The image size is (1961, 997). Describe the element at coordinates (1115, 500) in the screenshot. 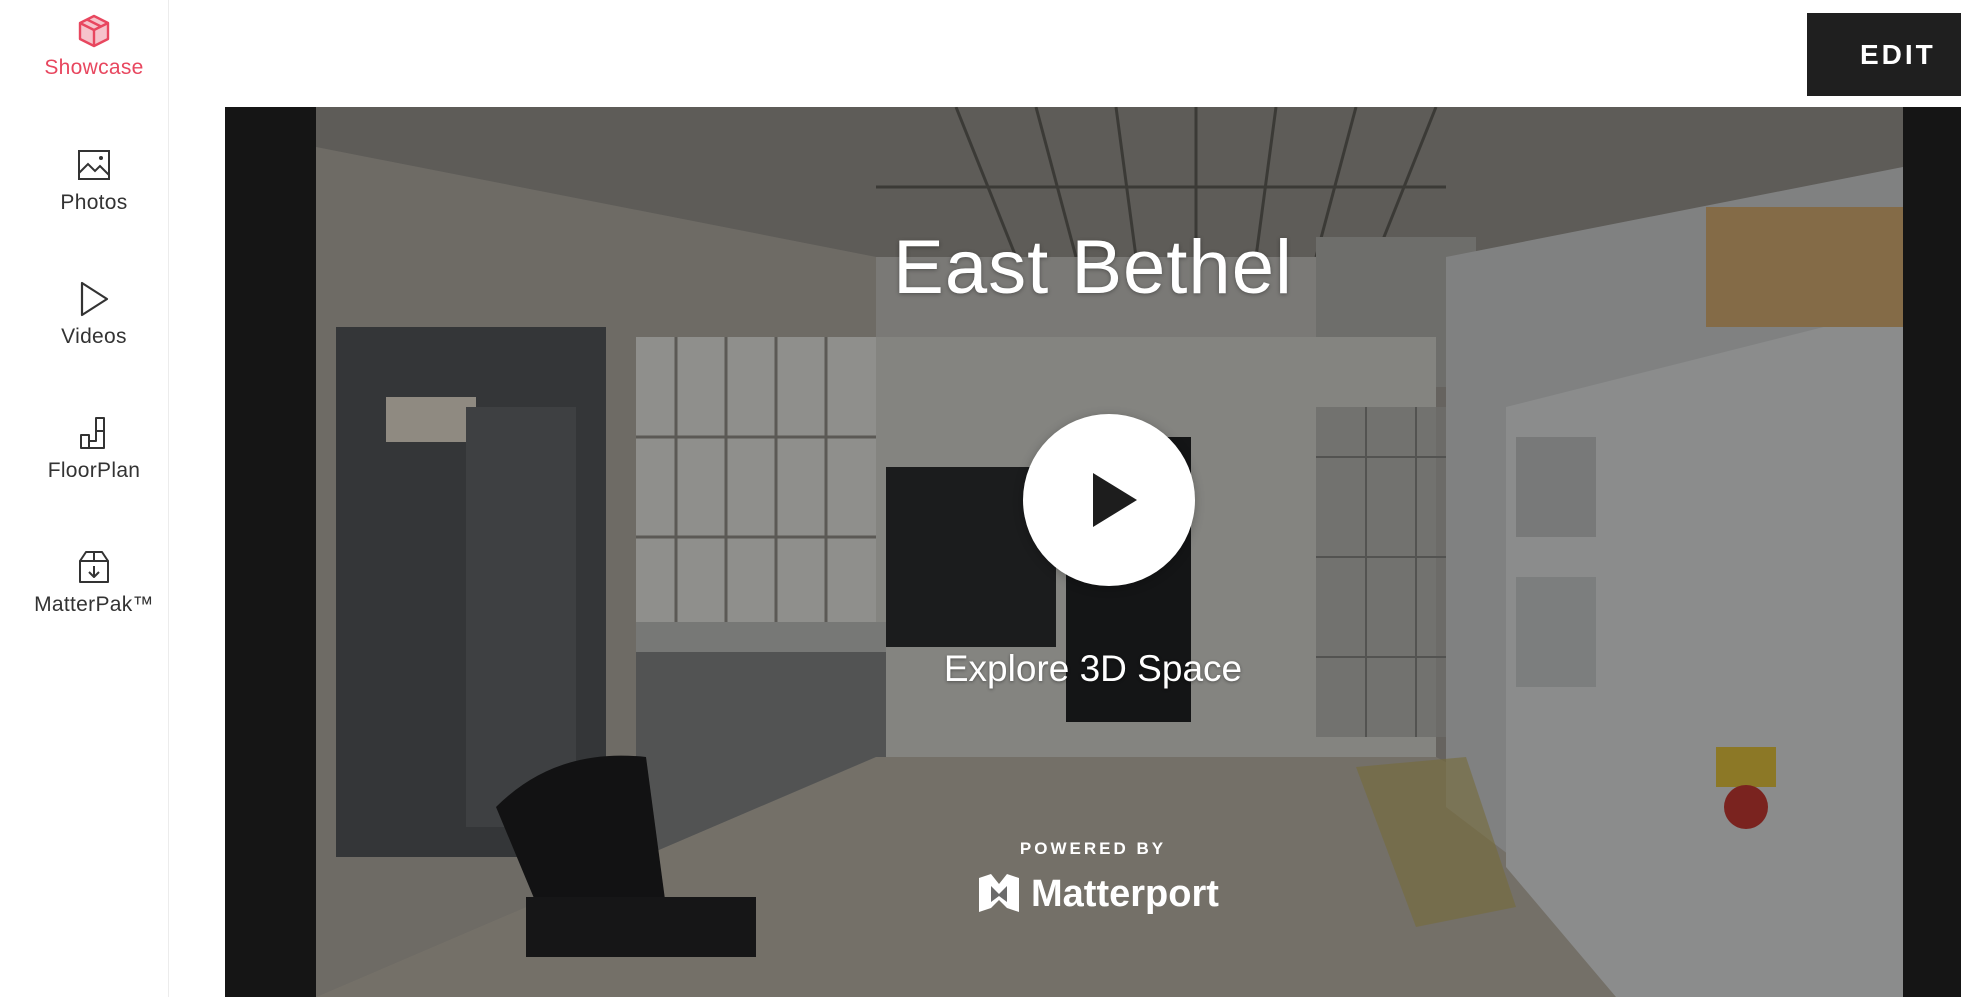

I see `play-icon` at that location.